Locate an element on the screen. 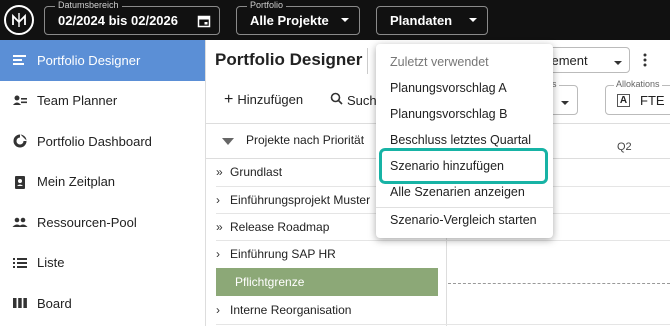 Image resolution: width=670 pixels, height=326 pixels. menu-item-planungsvorschlag-b: Planungsvorschlag B is located at coordinates (464, 114).